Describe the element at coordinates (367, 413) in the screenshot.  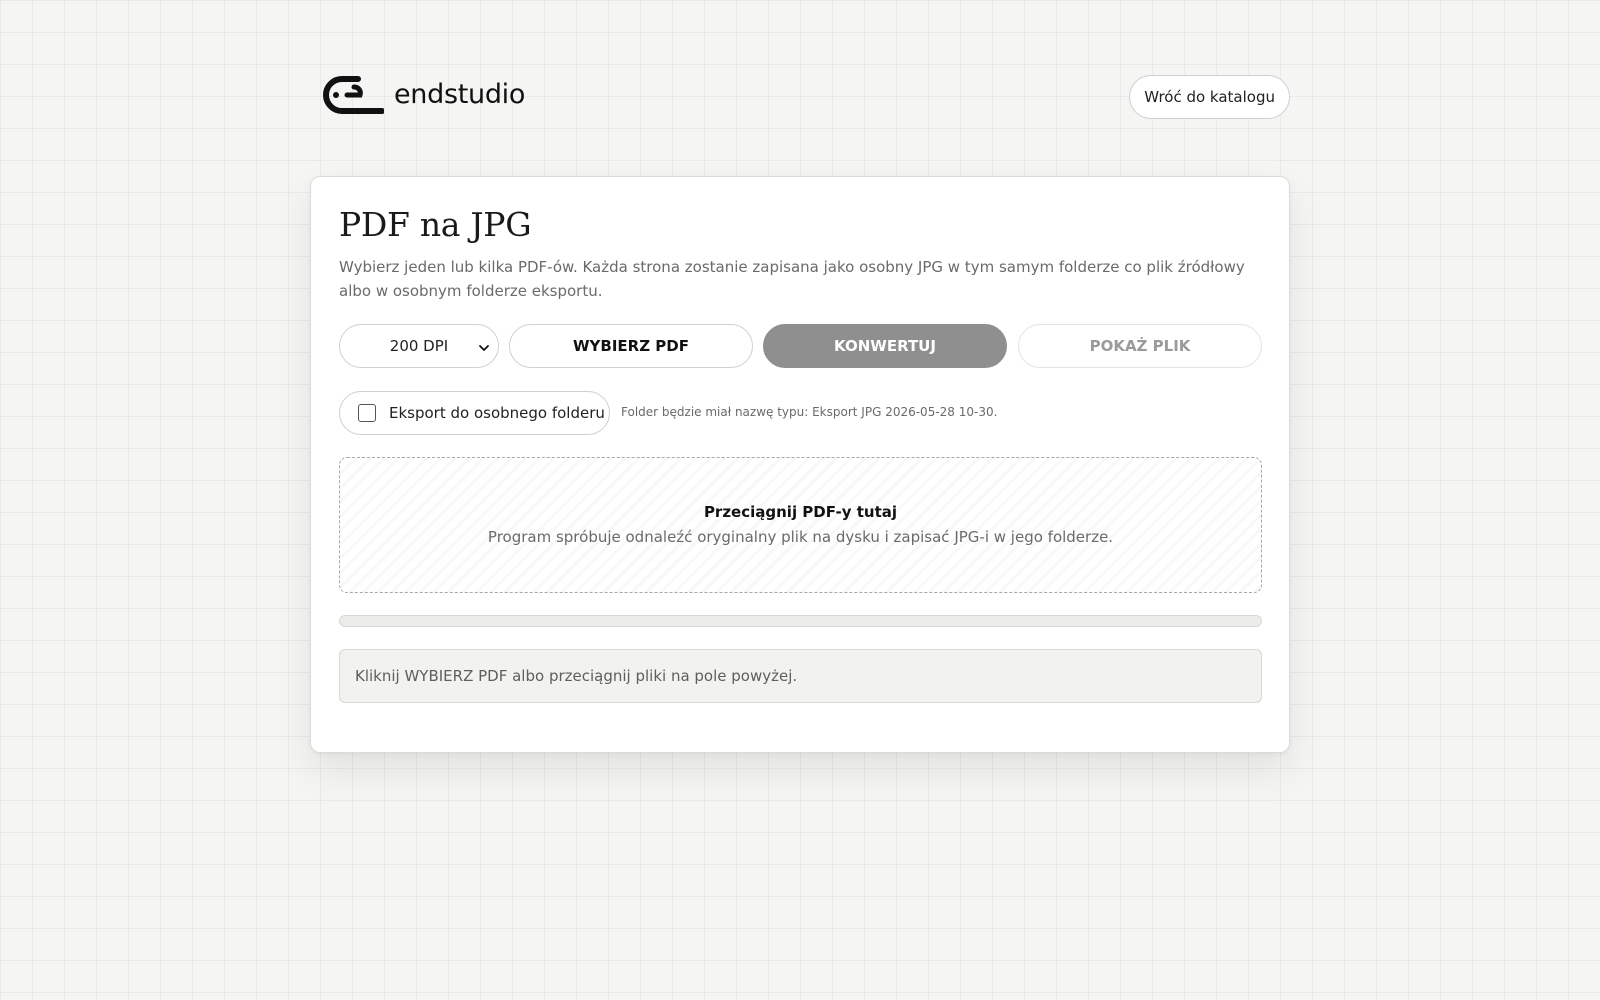
I see `export-folder-checkbox` at that location.